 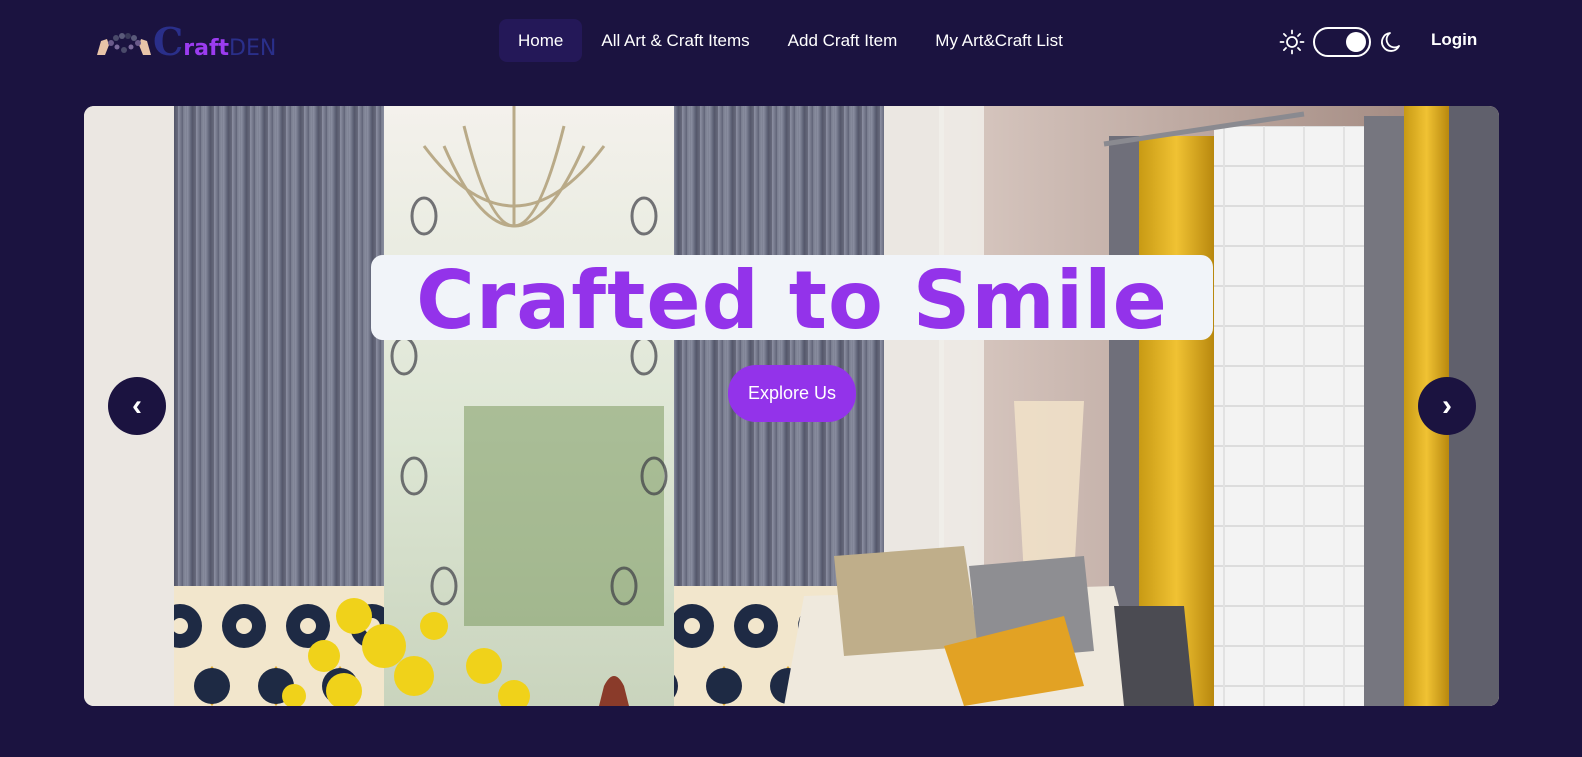 I want to click on nav-all-items: All Art & Craft Items, so click(x=675, y=40).